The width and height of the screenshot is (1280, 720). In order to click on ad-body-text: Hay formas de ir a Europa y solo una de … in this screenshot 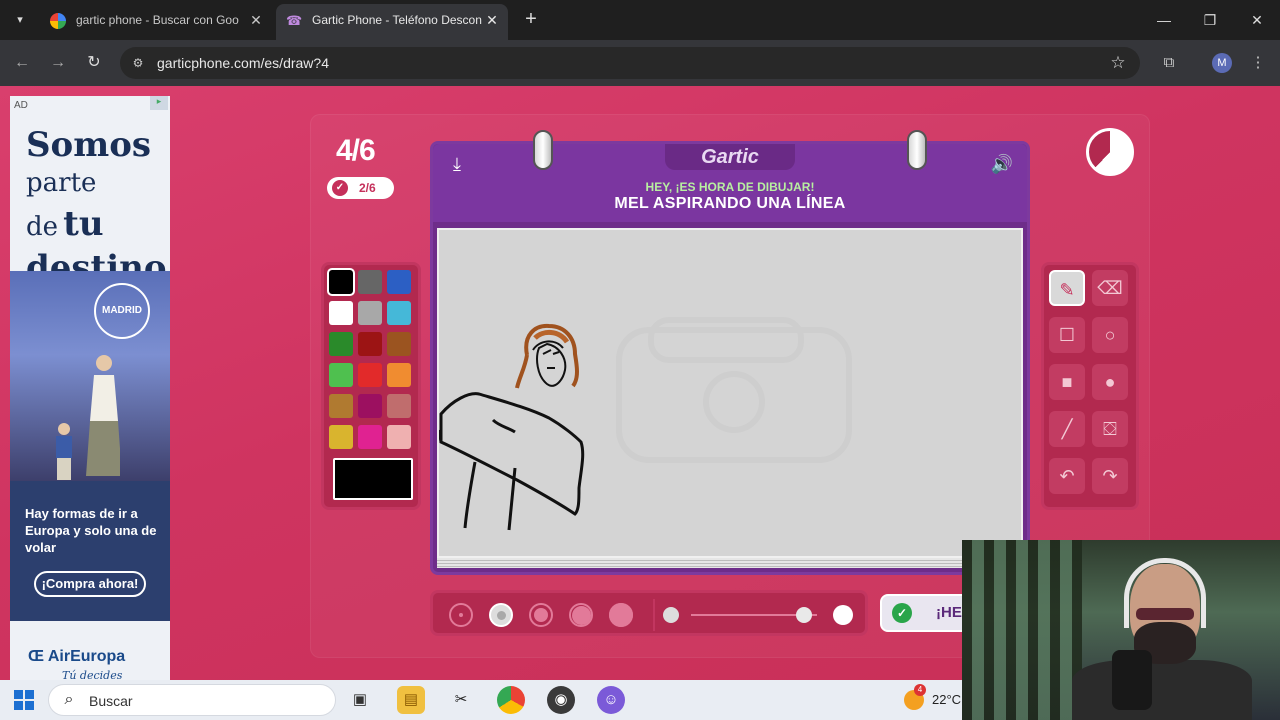, I will do `click(91, 530)`.